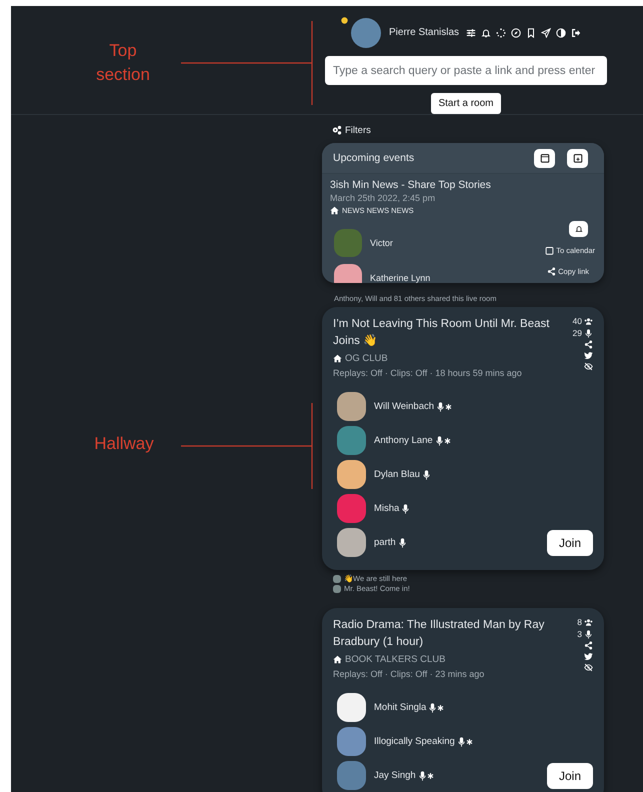 This screenshot has width=643, height=792. Describe the element at coordinates (576, 33) in the screenshot. I see `sign-out-icon` at that location.